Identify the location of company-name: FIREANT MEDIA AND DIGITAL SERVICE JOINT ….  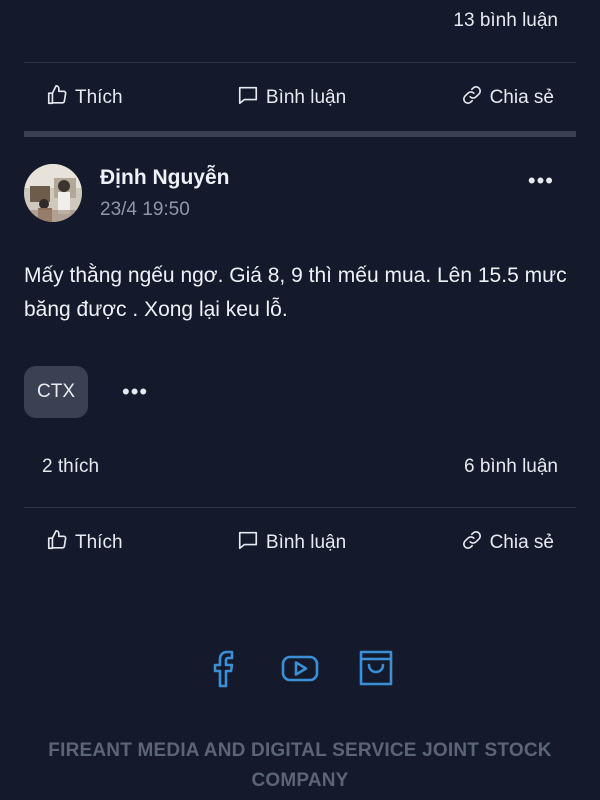
(300, 765).